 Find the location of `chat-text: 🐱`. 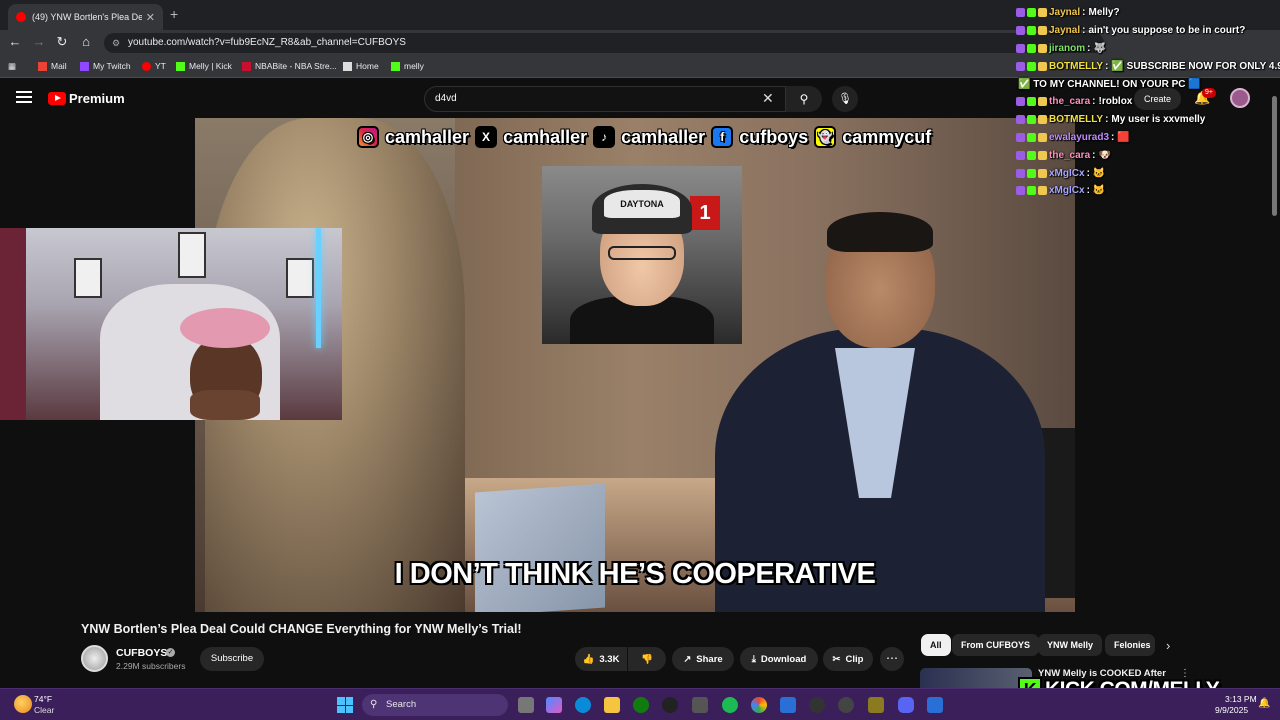

chat-text: 🐱 is located at coordinates (1099, 173).